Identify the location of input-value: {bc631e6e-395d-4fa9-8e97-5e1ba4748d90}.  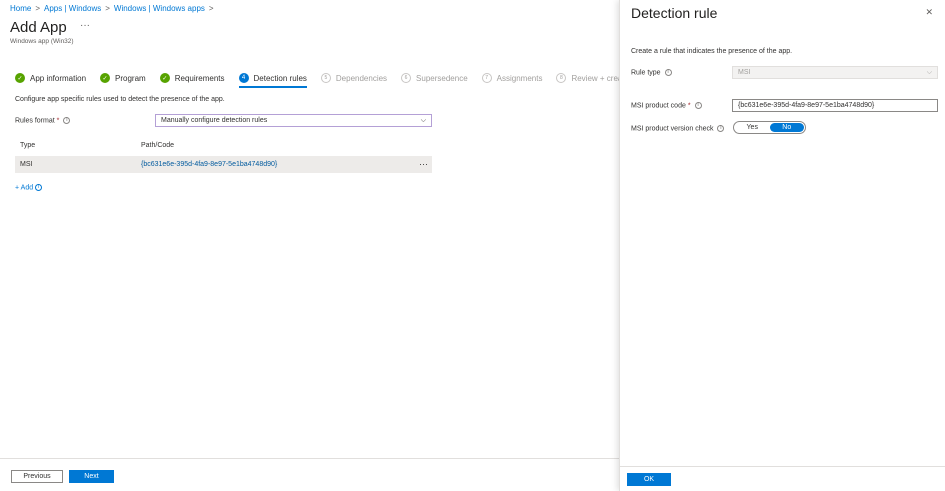
(806, 105).